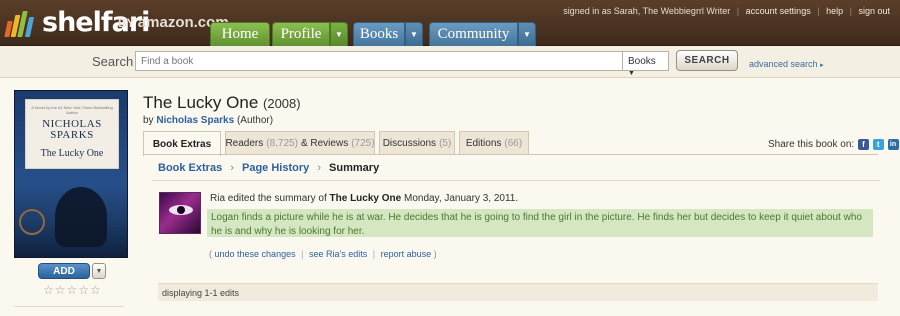 The width and height of the screenshot is (900, 316). Describe the element at coordinates (217, 198) in the screenshot. I see `editor-name: Ria` at that location.